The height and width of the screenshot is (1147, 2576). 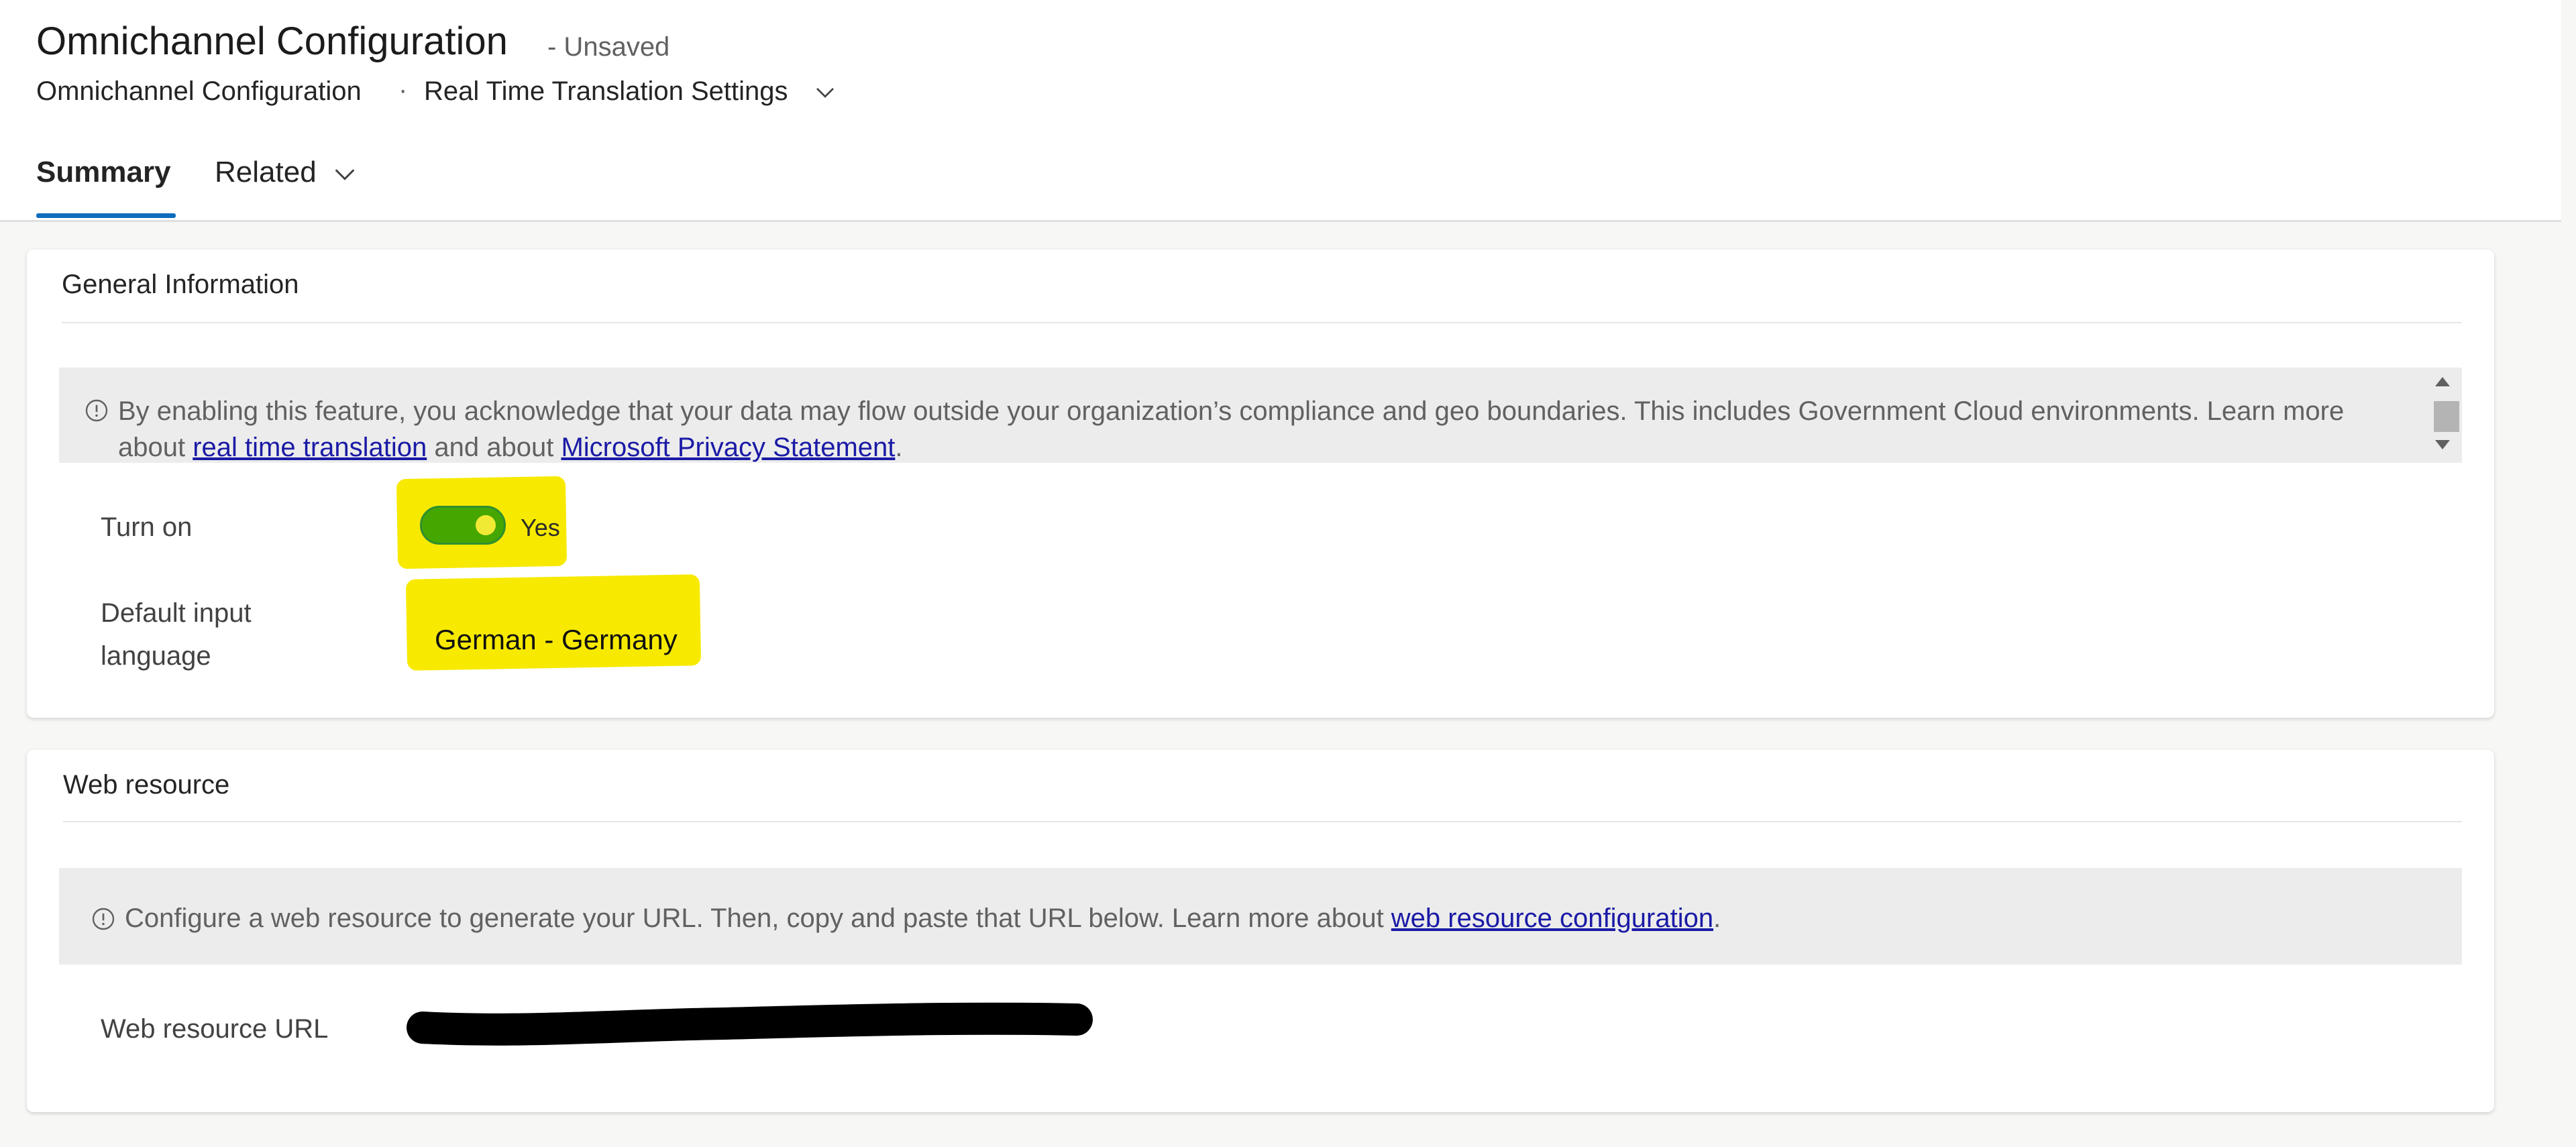 What do you see at coordinates (106, 215) in the screenshot?
I see `tab-selected-indicator` at bounding box center [106, 215].